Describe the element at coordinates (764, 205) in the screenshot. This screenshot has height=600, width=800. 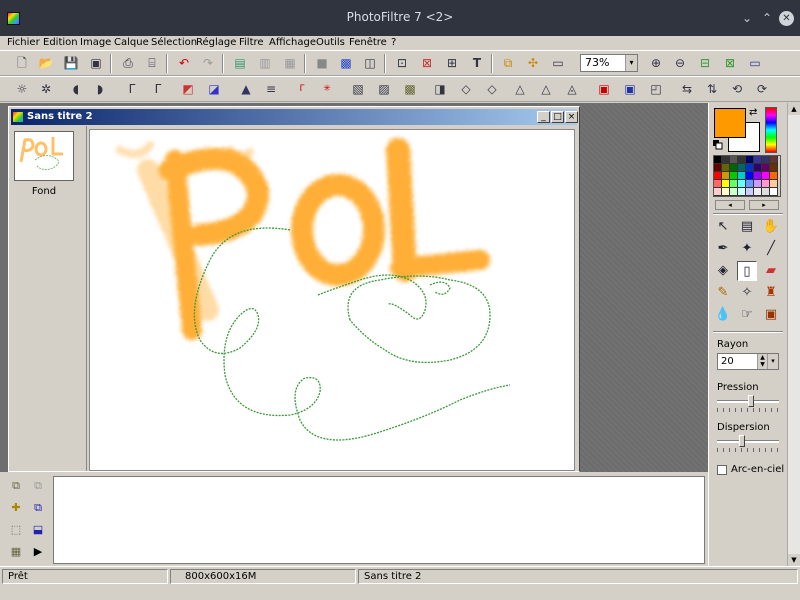
I see `palette-next-button: ▸` at that location.